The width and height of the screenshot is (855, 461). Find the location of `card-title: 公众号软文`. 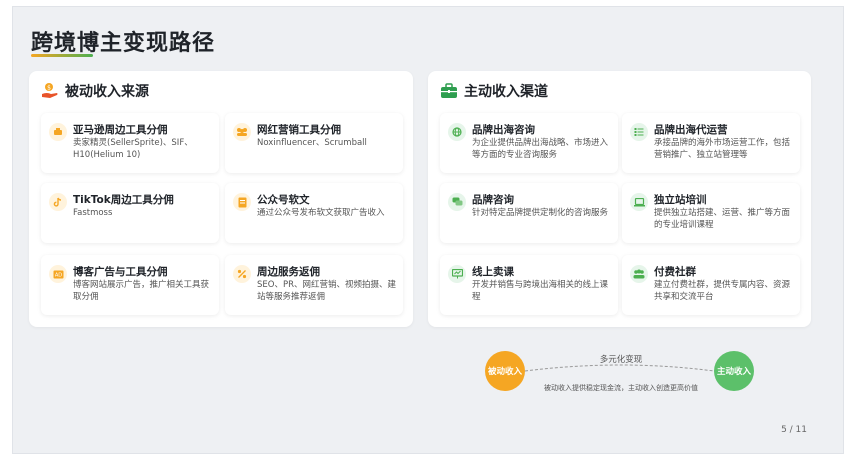

card-title: 公众号软文 is located at coordinates (283, 200).